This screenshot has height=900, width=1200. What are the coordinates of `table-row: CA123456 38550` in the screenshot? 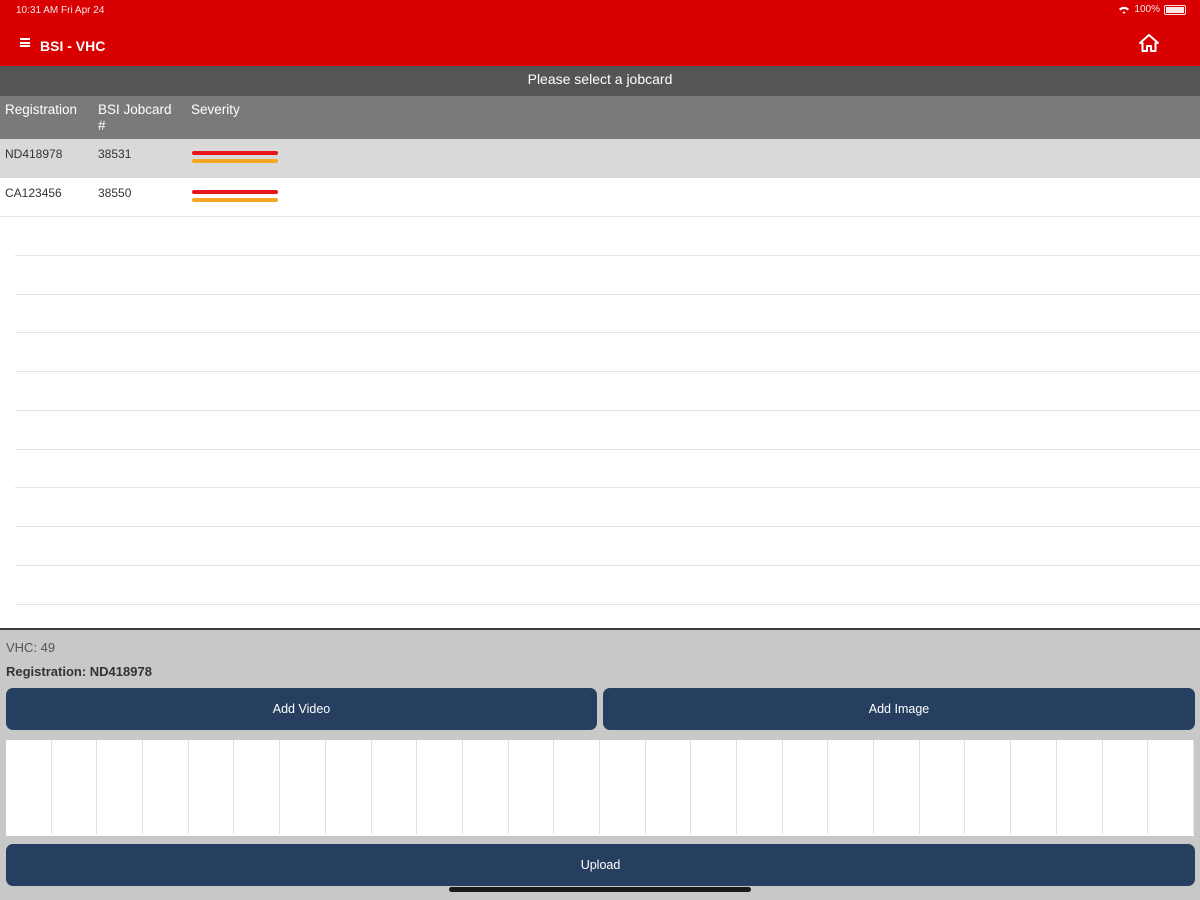 It's located at (600, 197).